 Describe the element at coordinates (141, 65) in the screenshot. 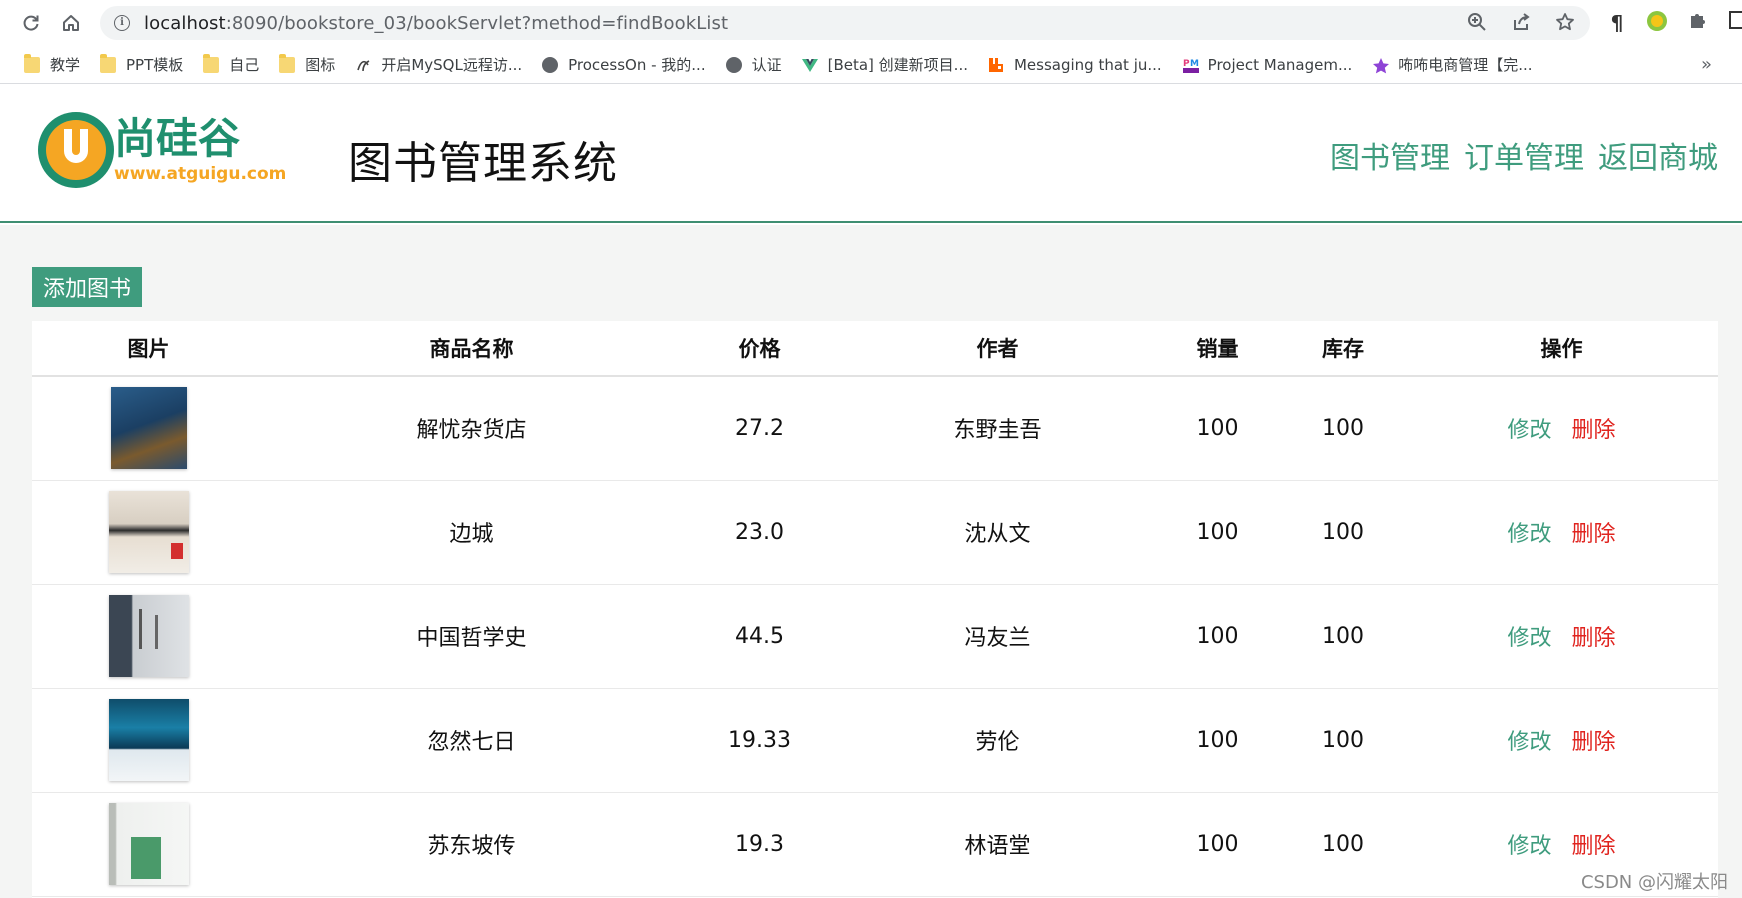

I see `bookmark-ppt: PPT模板` at that location.